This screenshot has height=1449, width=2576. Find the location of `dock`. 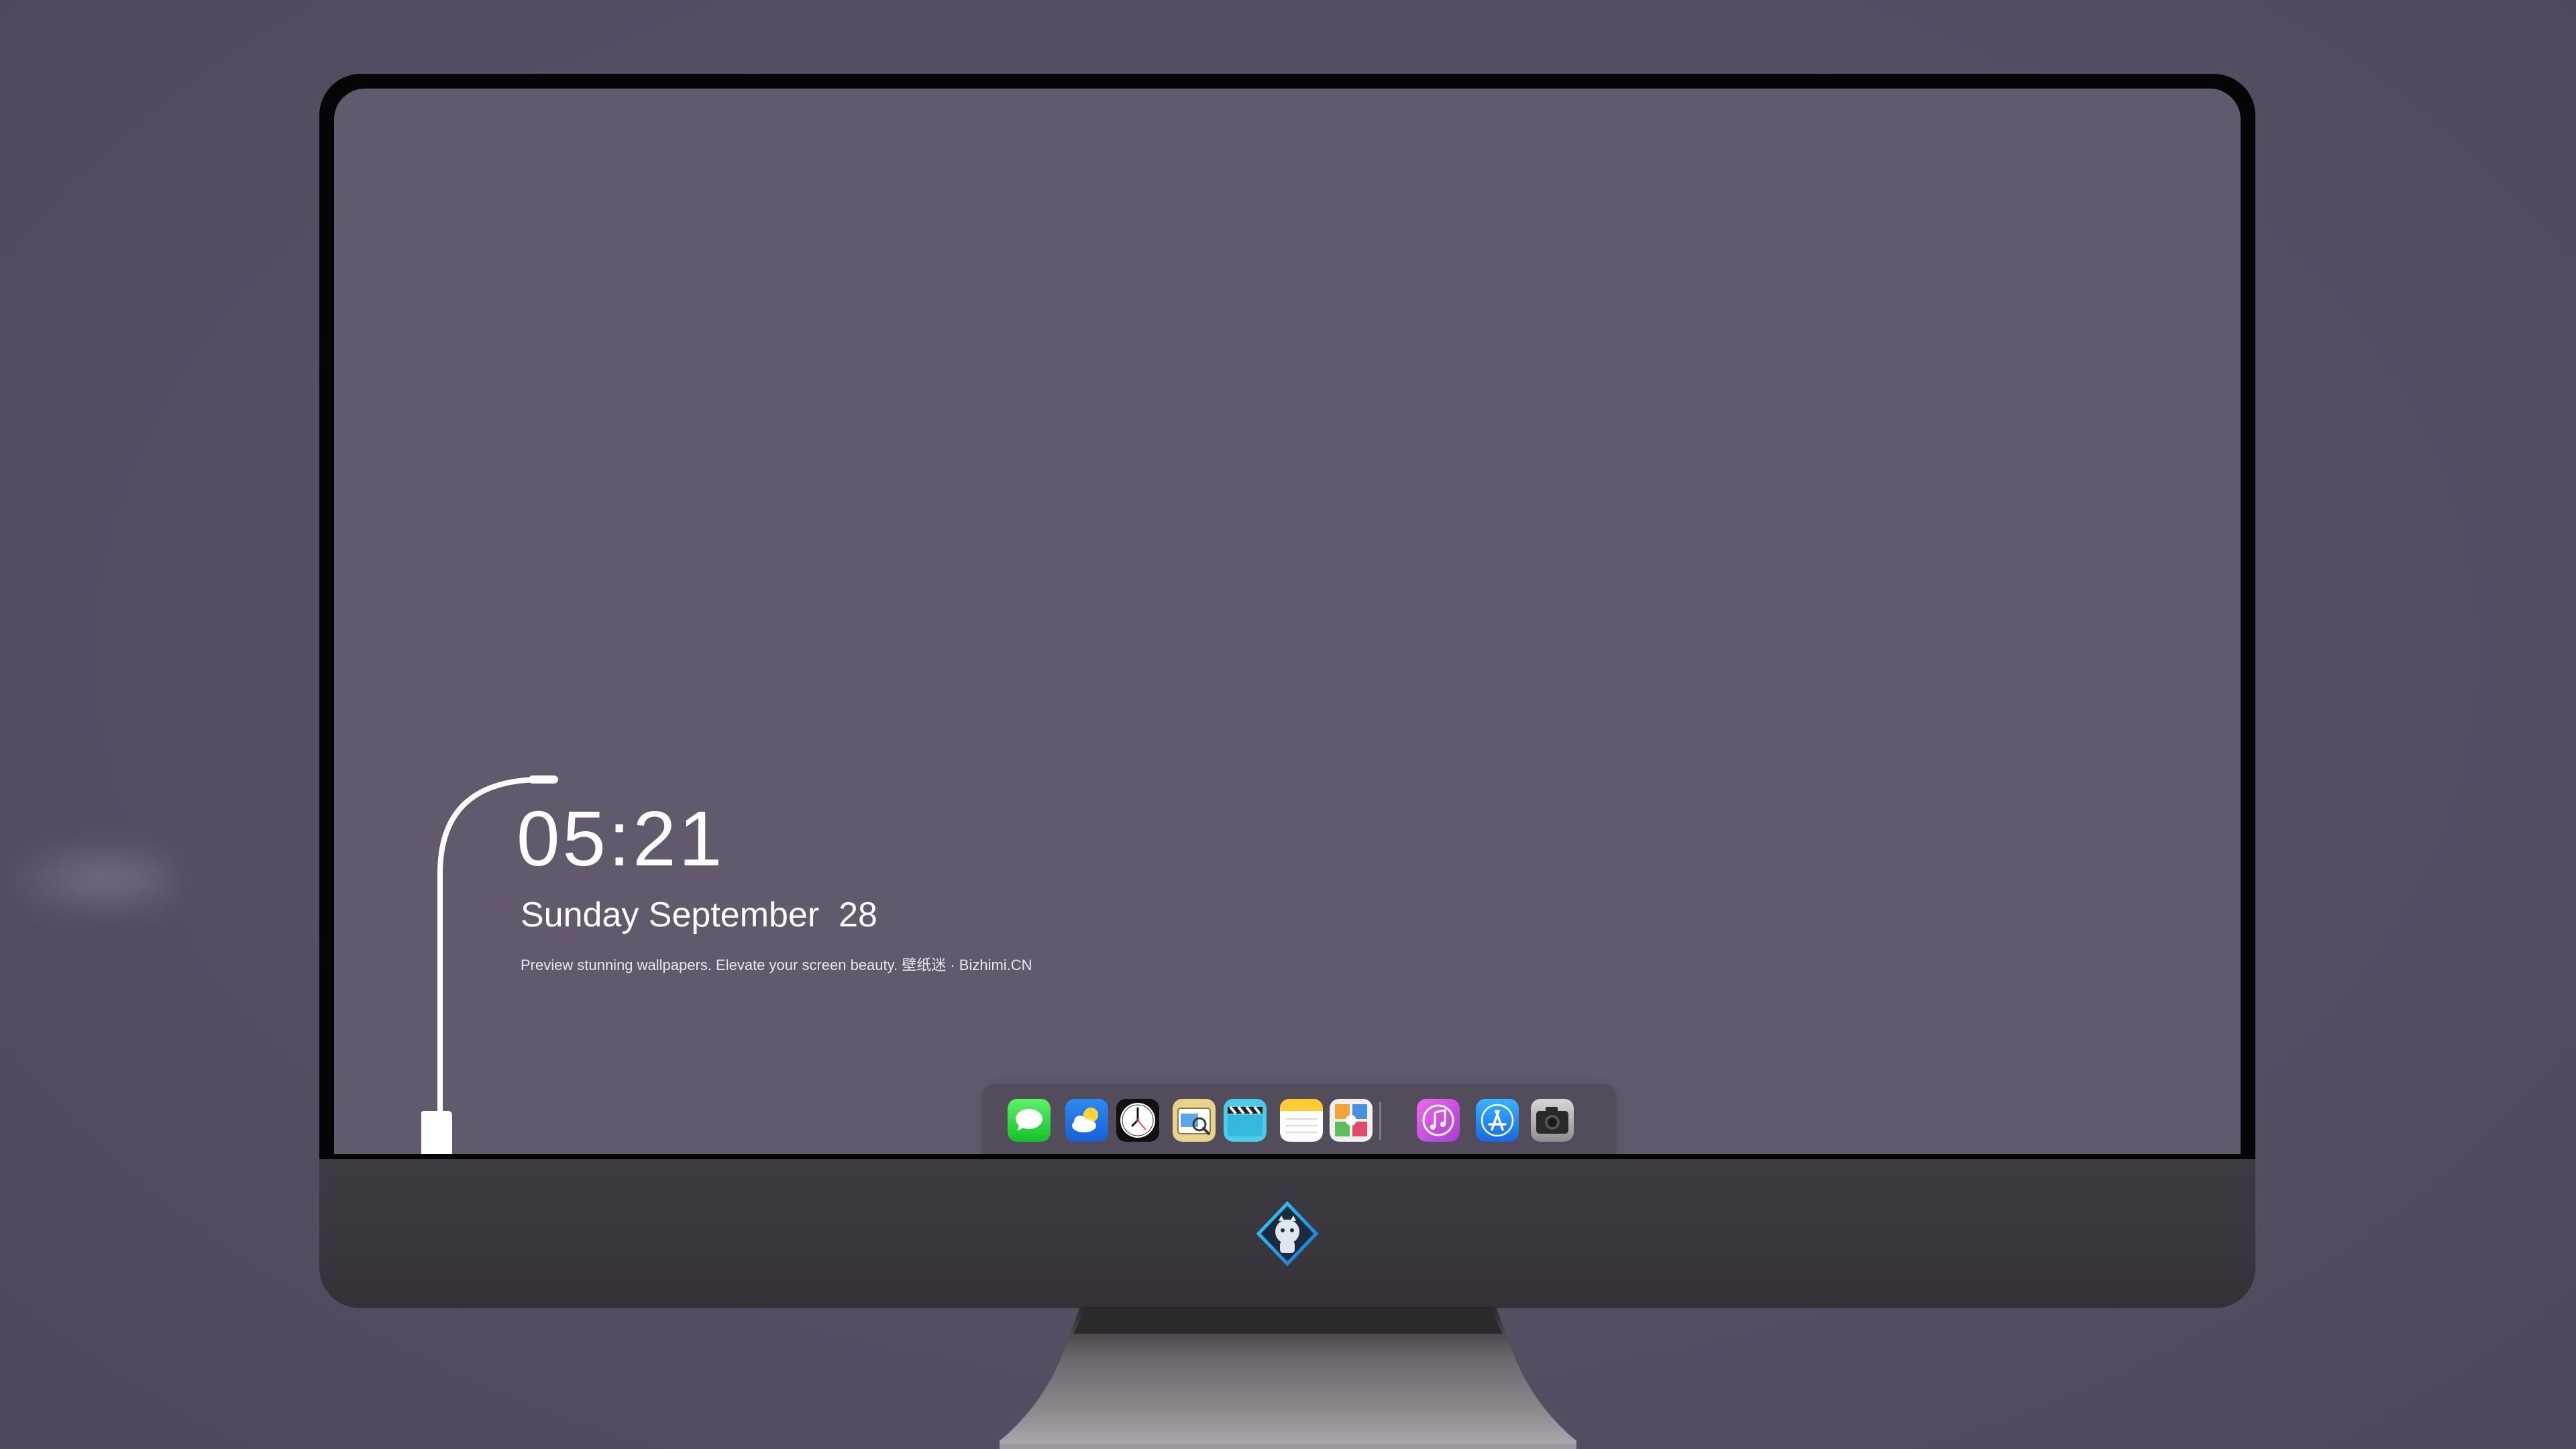

dock is located at coordinates (1299, 1119).